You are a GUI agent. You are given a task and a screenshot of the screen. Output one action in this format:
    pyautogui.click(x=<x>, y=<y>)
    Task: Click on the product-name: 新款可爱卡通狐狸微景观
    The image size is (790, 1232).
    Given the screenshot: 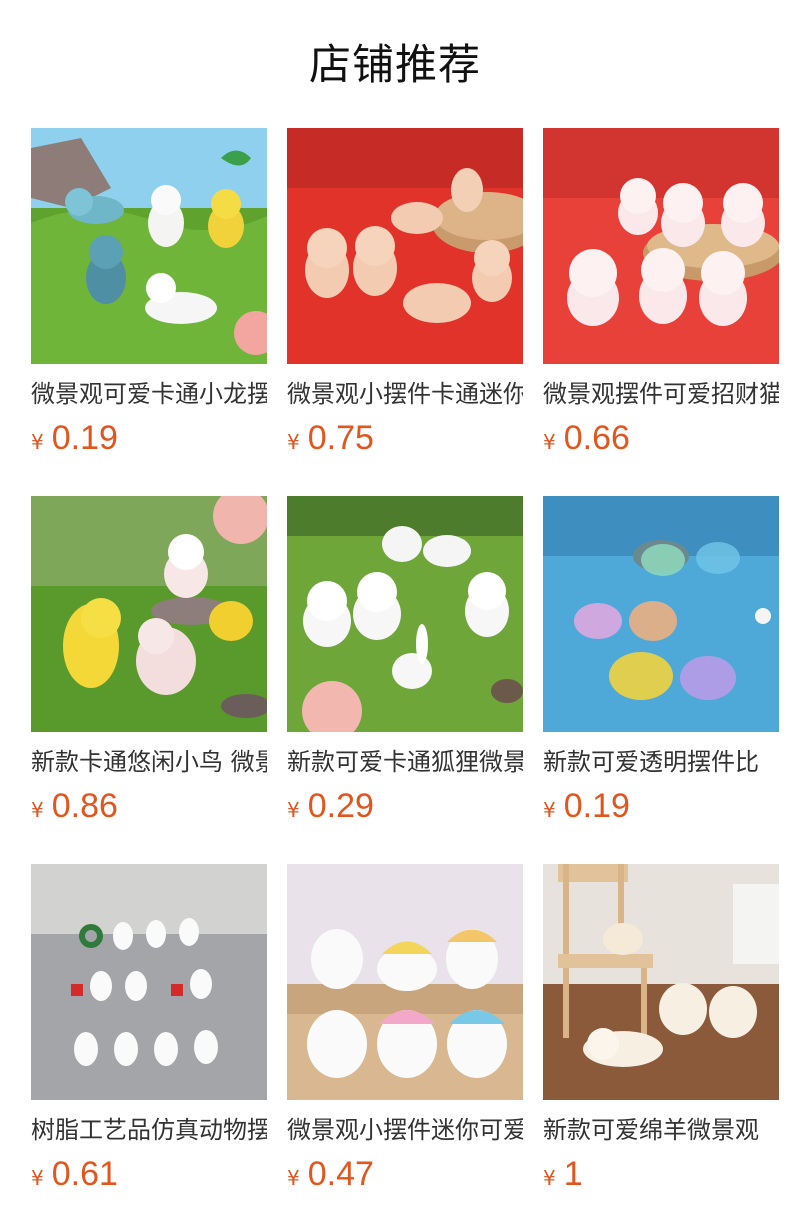 What is the action you would take?
    pyautogui.click(x=405, y=762)
    